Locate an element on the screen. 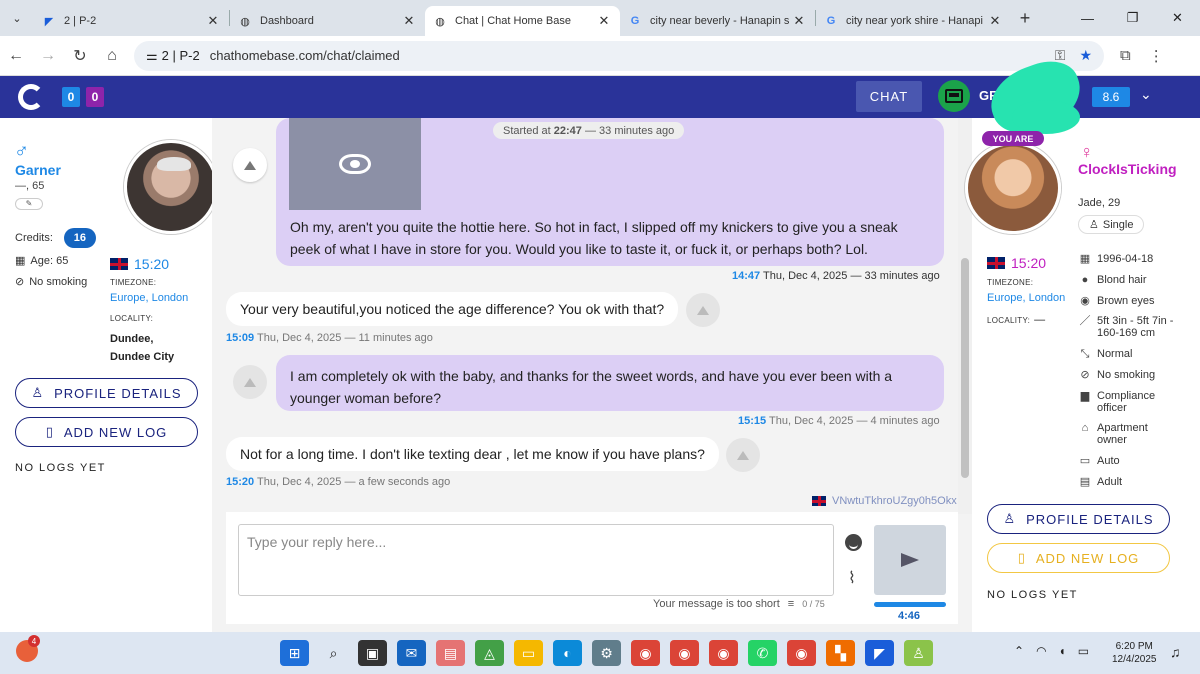  browser-tab-3: ◍ Chat | Chat Home Base ✕ is located at coordinates (522, 21).